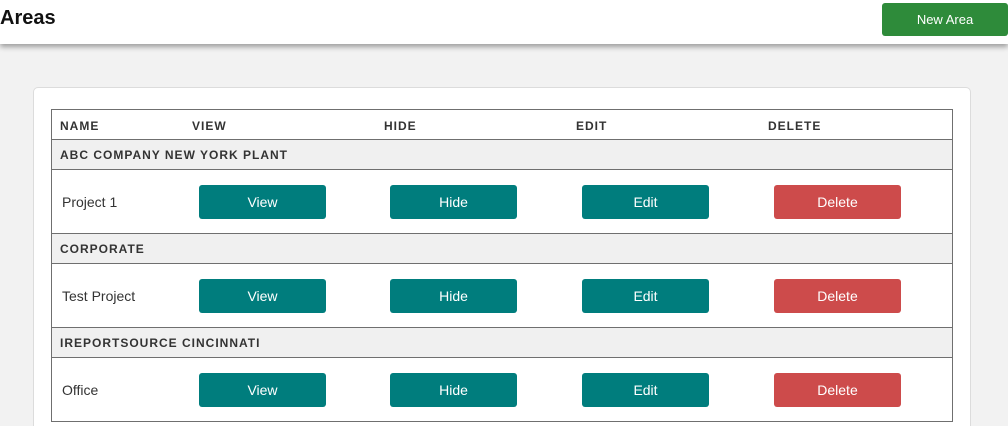 The image size is (1008, 426). Describe the element at coordinates (795, 126) in the screenshot. I see `column-header-delete: DELETE` at that location.